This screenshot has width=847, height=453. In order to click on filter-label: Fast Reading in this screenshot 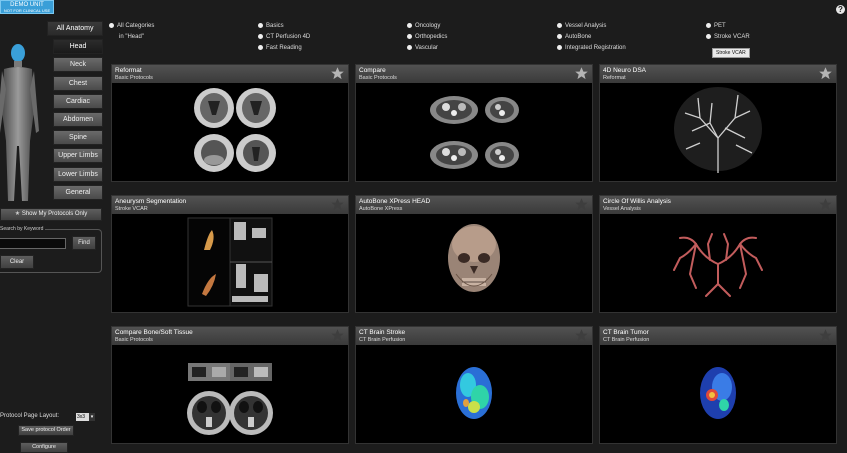, I will do `click(284, 48)`.